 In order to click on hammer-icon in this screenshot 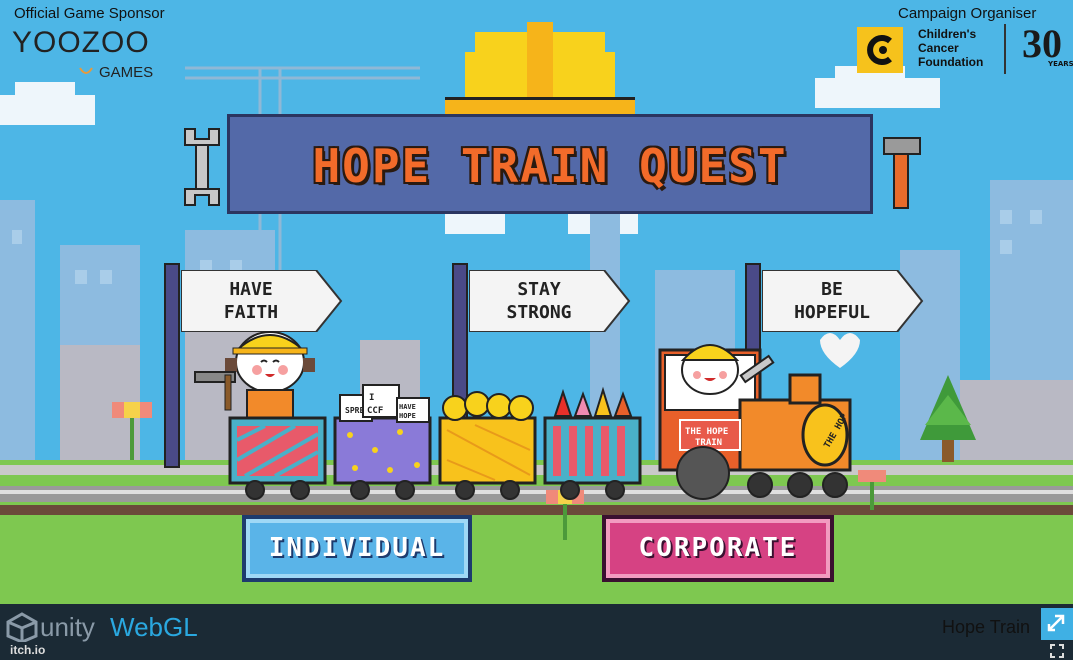, I will do `click(902, 173)`.